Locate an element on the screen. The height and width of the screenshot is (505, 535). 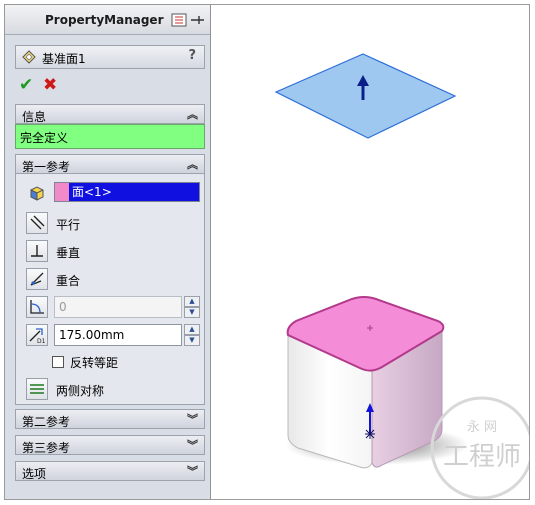
info-status-box: 完全定义 is located at coordinates (110, 136).